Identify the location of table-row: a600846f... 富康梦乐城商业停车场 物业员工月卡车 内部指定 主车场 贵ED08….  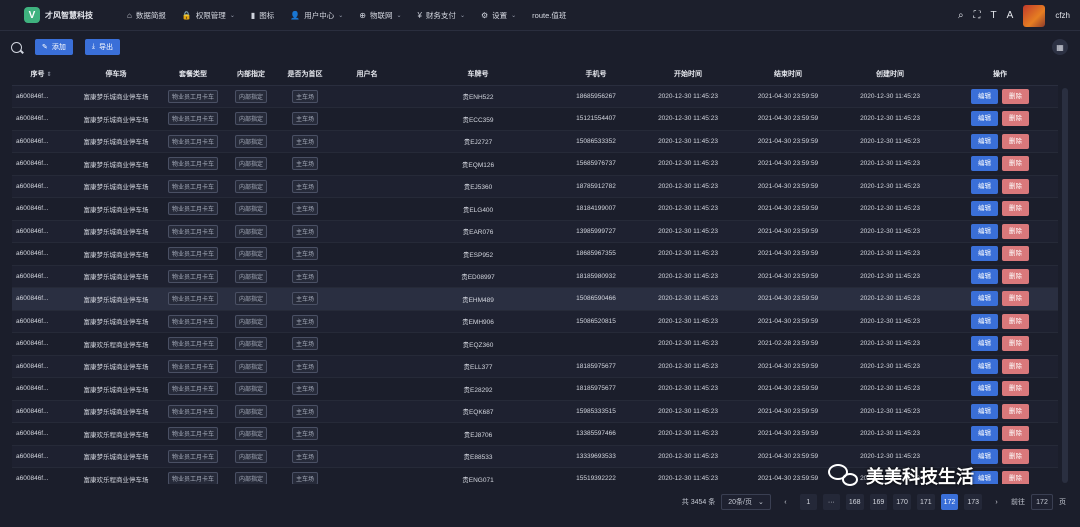
(535, 276).